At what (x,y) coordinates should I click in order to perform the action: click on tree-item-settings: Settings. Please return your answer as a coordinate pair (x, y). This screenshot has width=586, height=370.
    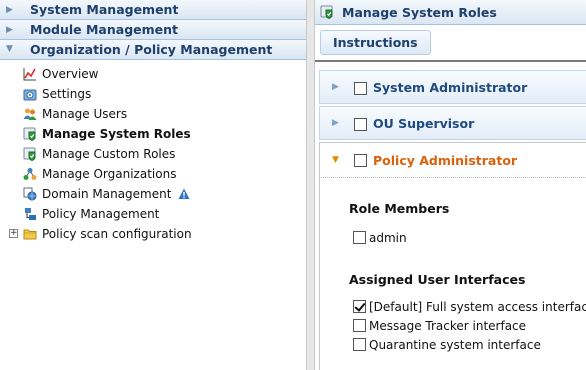
    Looking at the image, I should click on (153, 94).